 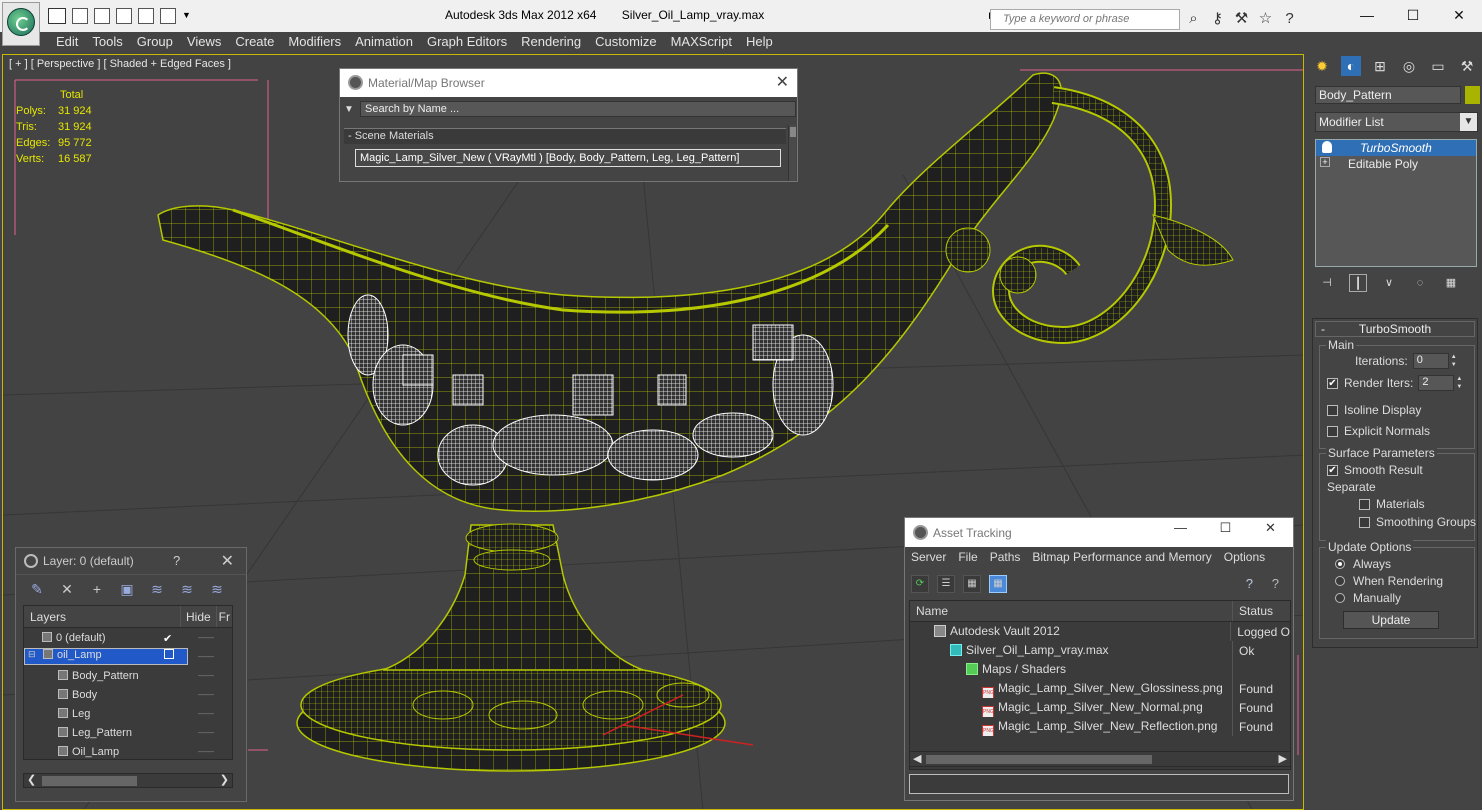 I want to click on options-dropdown-icon: ▼, so click(x=352, y=110).